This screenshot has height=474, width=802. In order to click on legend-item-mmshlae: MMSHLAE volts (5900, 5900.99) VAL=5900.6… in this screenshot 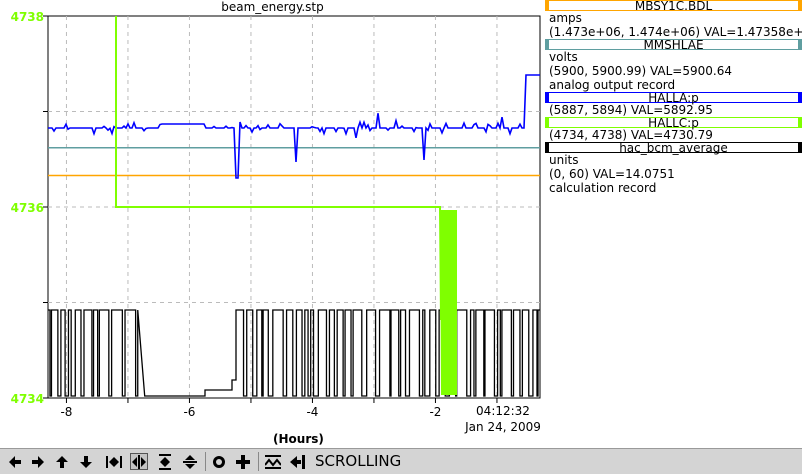, I will do `click(673, 65)`.